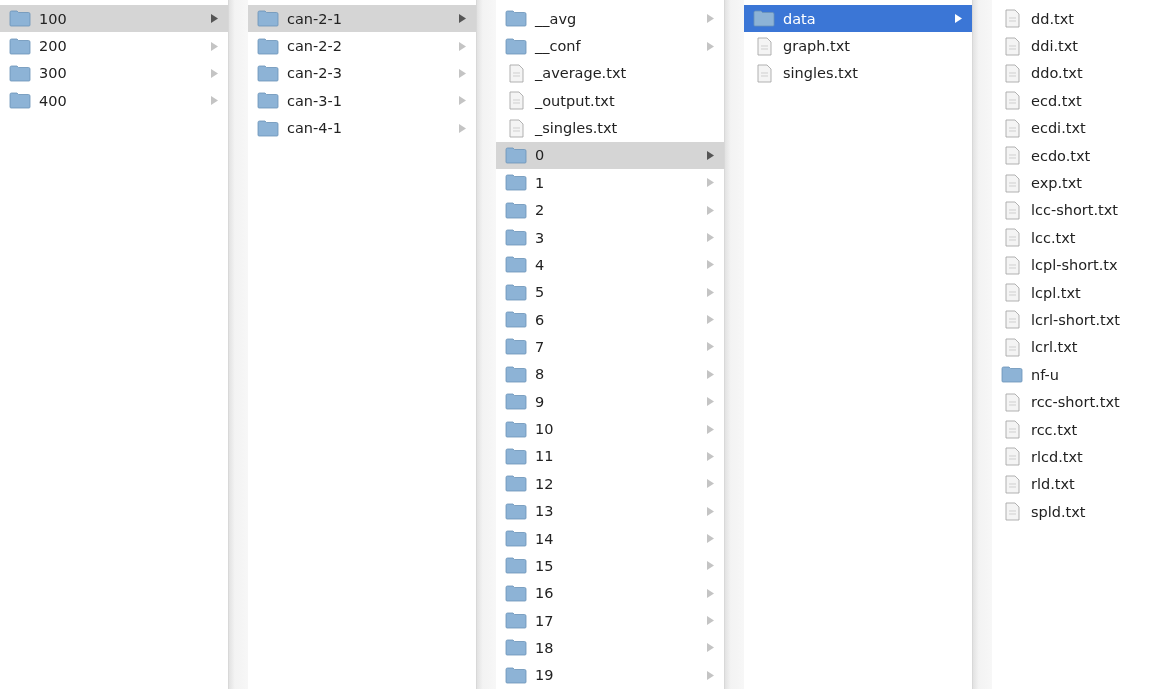 The height and width of the screenshot is (689, 1153). I want to click on folder-item: nf-u, so click(1072, 375).